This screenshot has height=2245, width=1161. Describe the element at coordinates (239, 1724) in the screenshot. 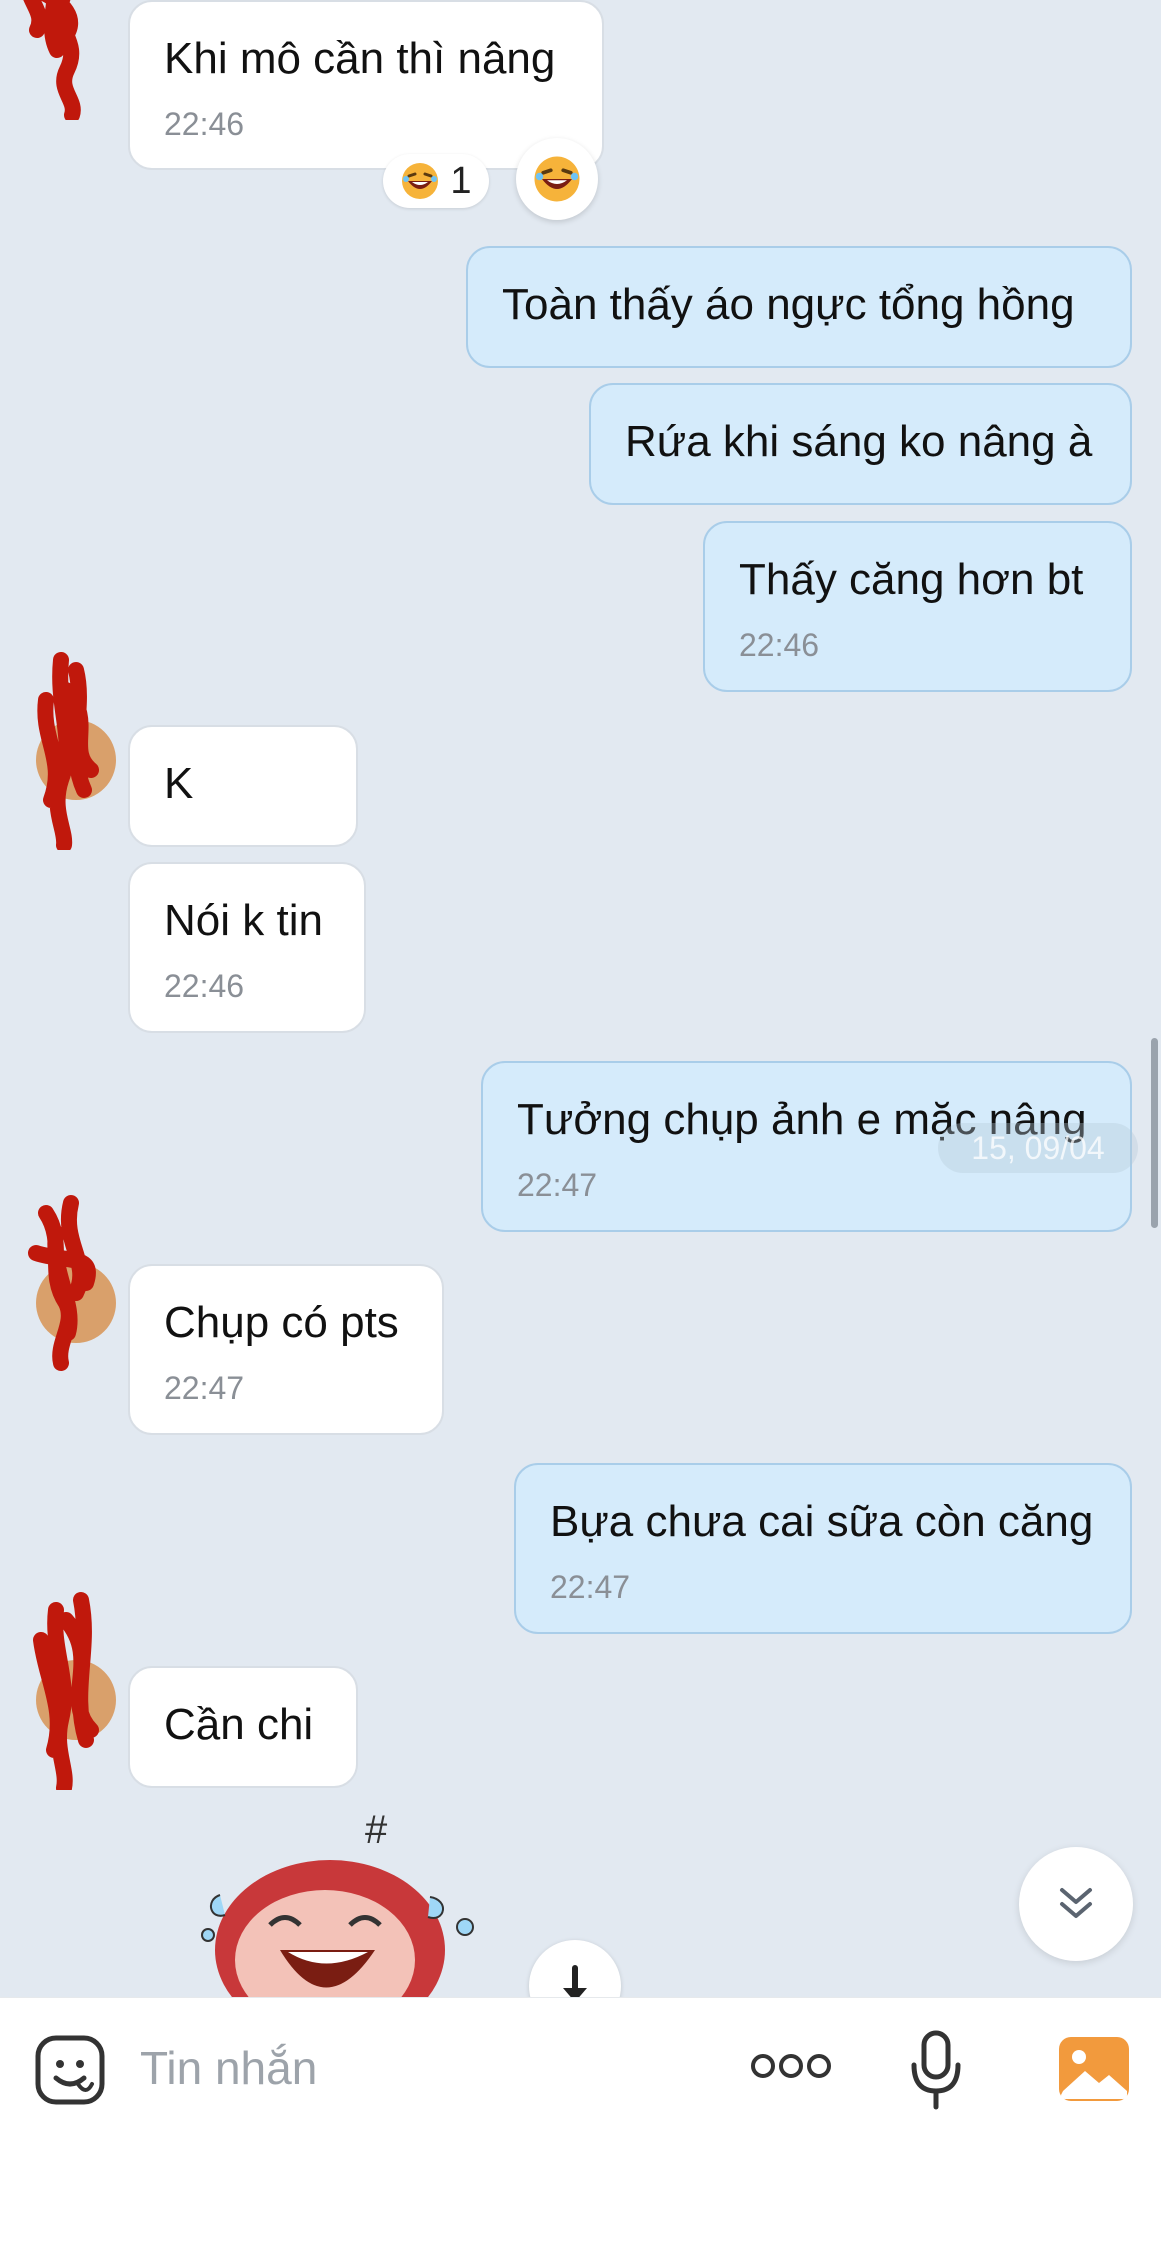

I see `message-text: Cần chi` at that location.